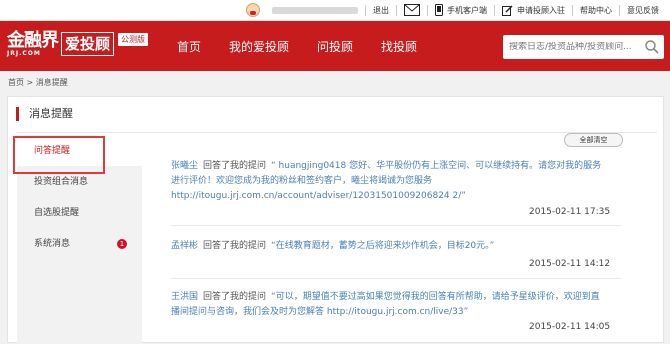 This screenshot has width=670, height=344. Describe the element at coordinates (315, 10) in the screenshot. I see `username-redacted` at that location.